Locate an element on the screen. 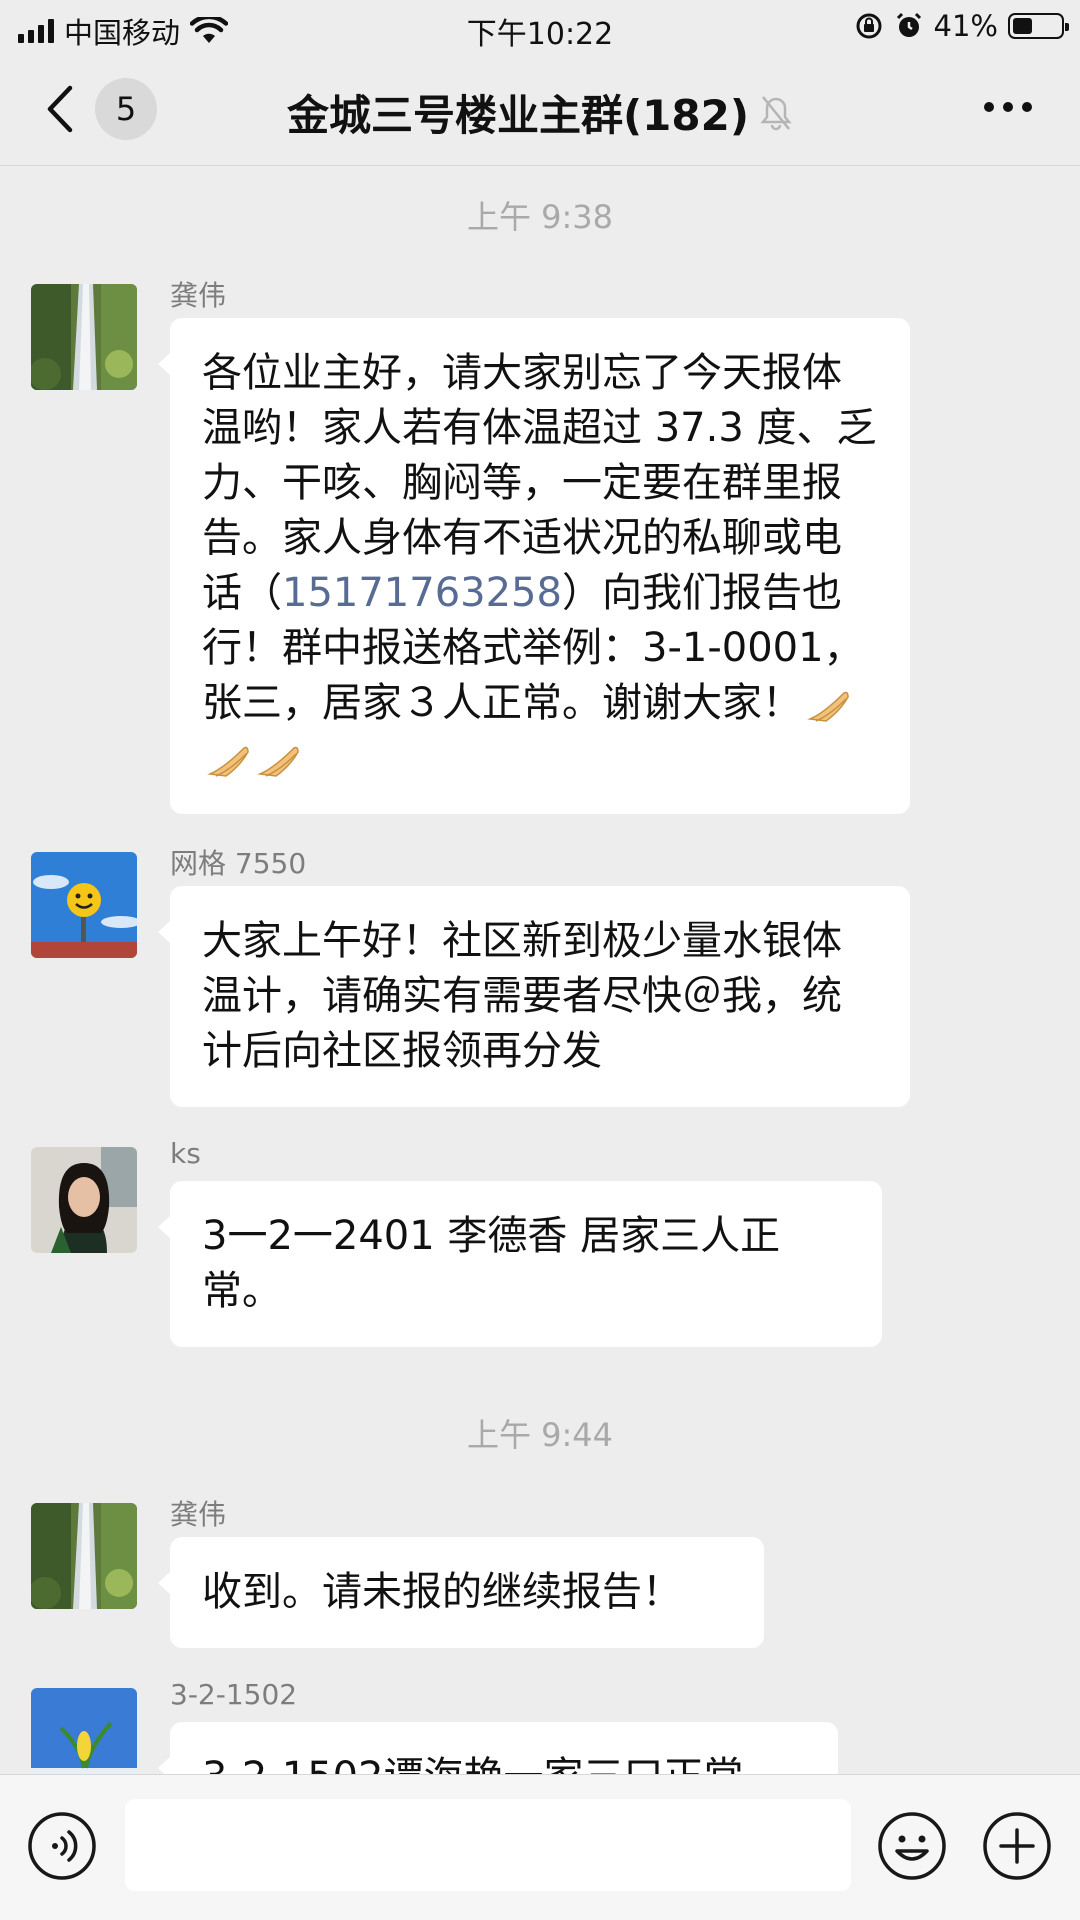 The width and height of the screenshot is (1080, 1920). nav-bar: 5 金城三号楼业主群(182) is located at coordinates (540, 110).